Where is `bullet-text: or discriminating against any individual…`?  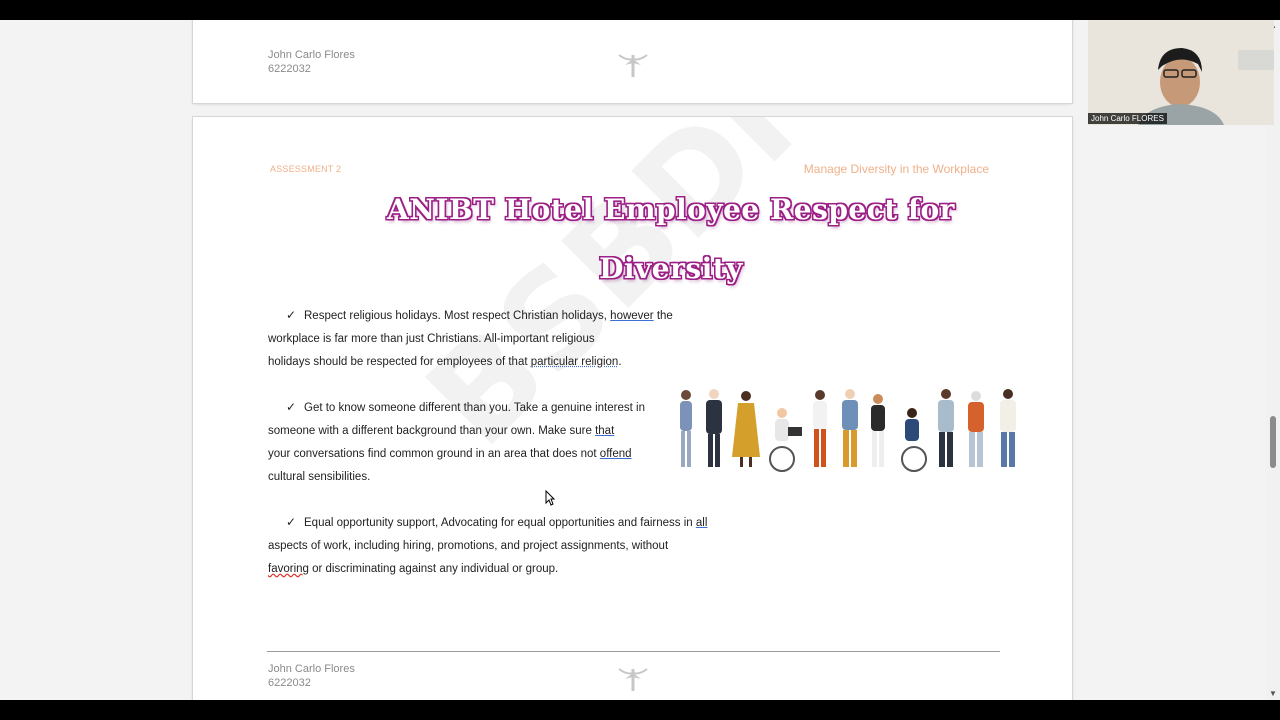 bullet-text: or discriminating against any individual… is located at coordinates (433, 569).